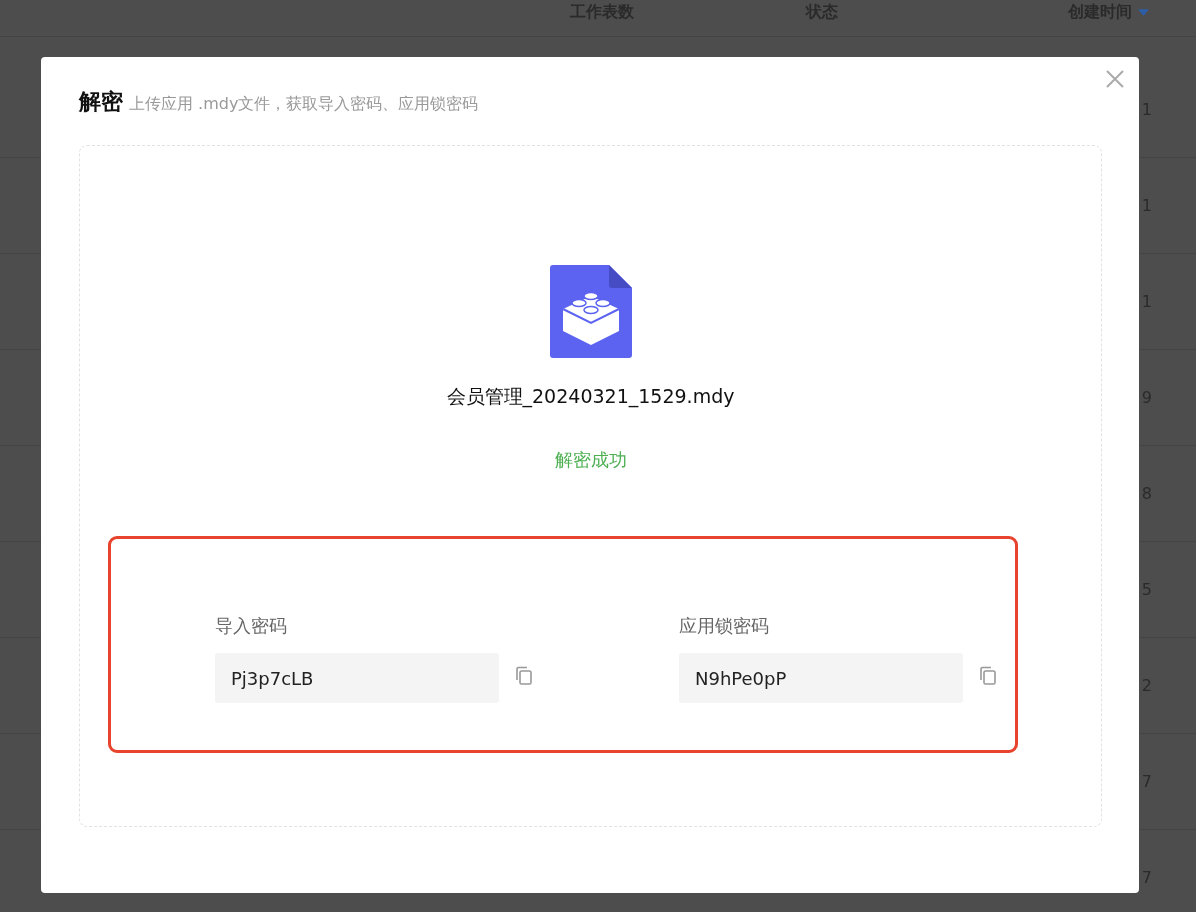  I want to click on sort-caret-icon, so click(1143, 12).